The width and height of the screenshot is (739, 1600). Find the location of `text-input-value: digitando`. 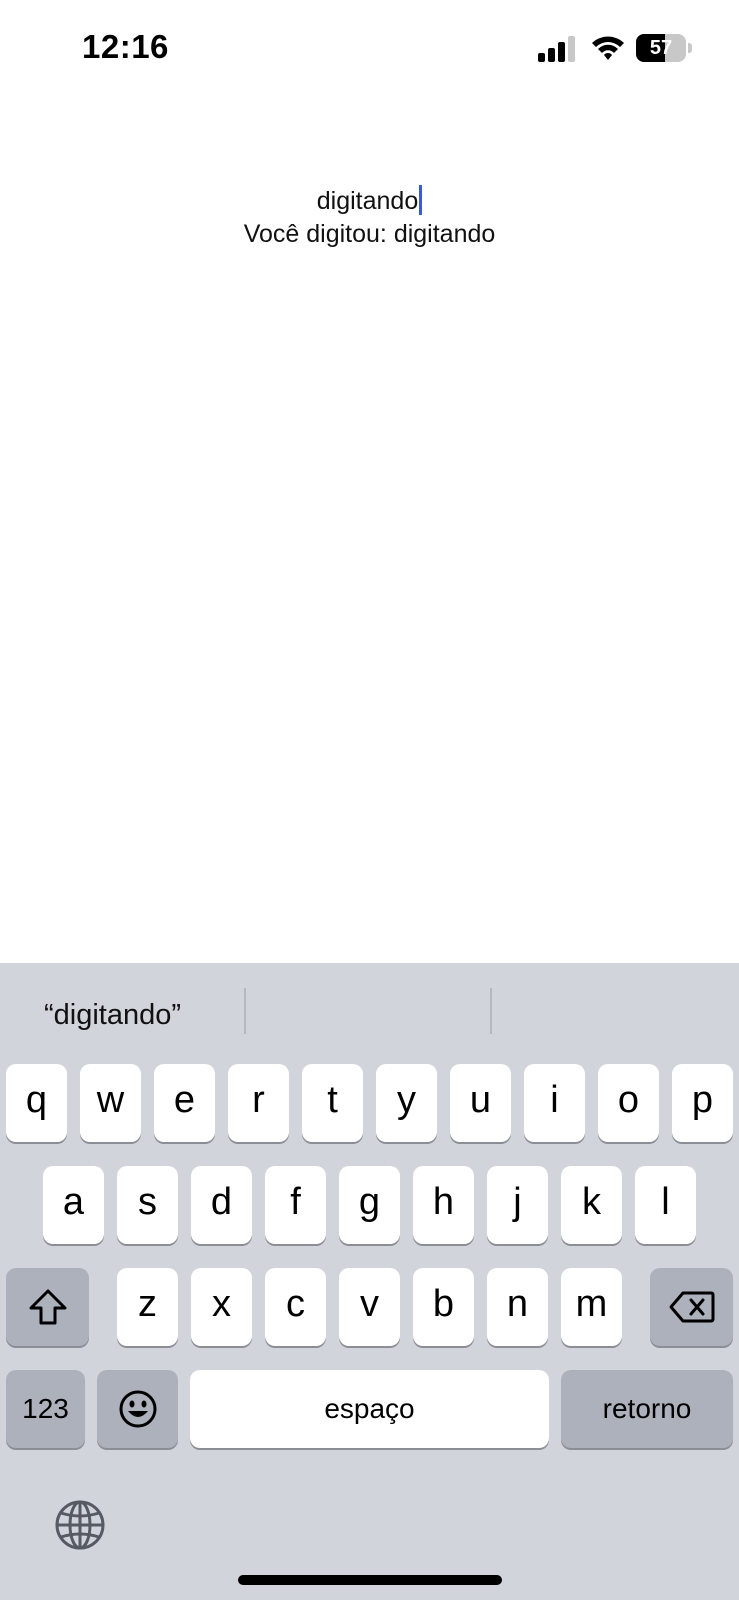

text-input-value: digitando is located at coordinates (367, 201).